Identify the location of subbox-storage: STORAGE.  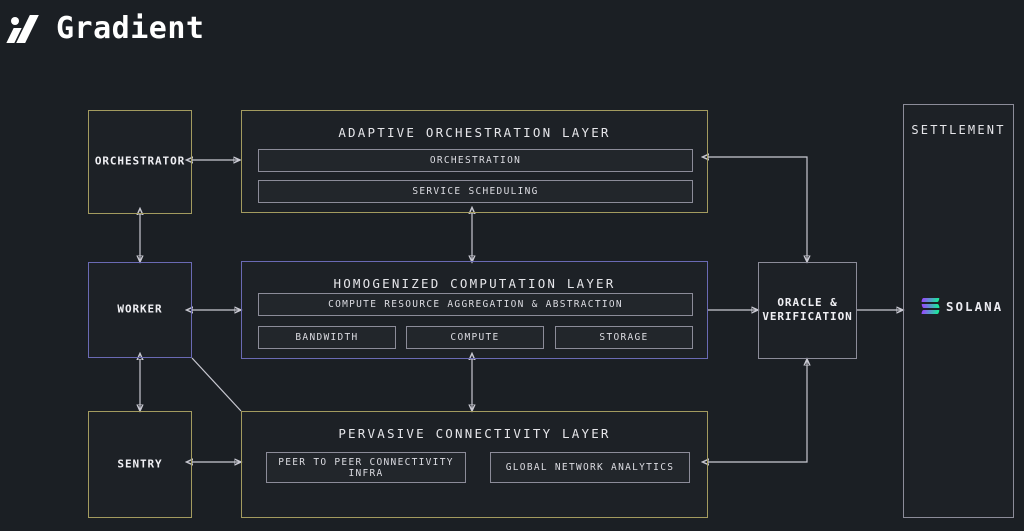
(624, 337).